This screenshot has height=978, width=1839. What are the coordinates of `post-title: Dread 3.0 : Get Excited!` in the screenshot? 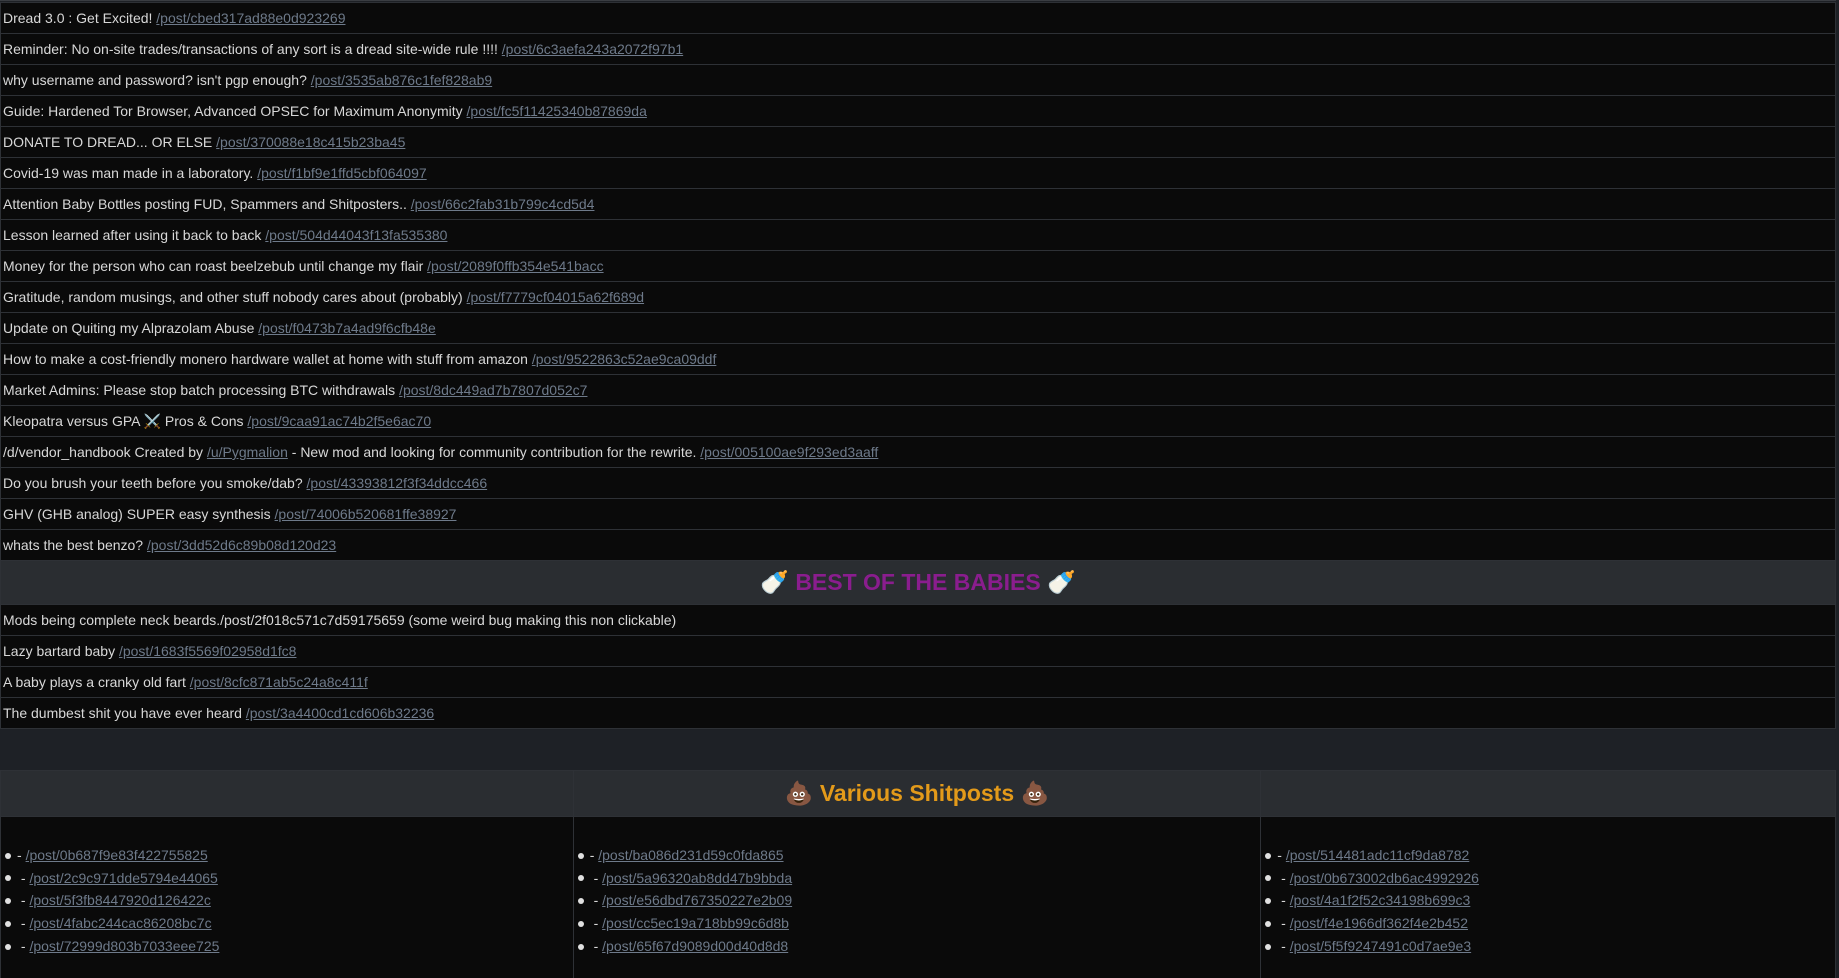 It's located at (80, 18).